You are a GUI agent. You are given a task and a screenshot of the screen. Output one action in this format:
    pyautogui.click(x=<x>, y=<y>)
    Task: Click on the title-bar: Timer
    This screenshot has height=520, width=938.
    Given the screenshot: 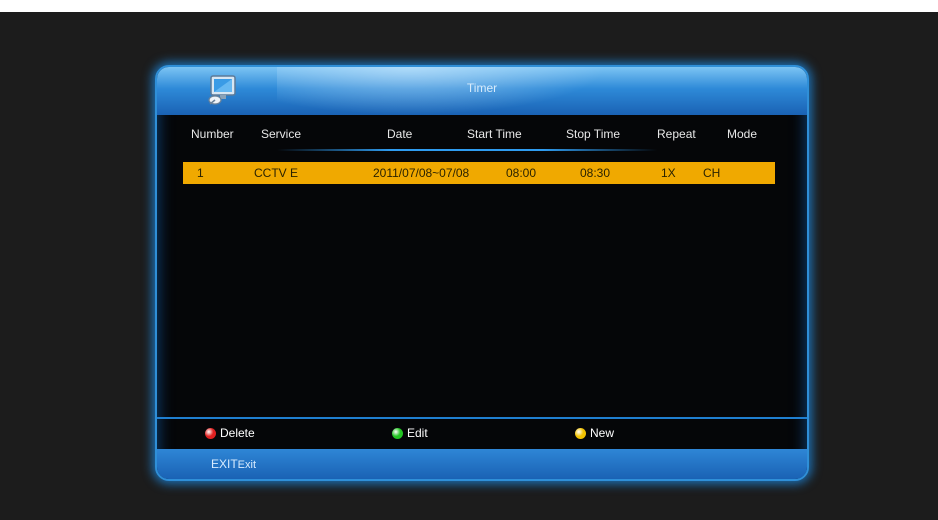 What is the action you would take?
    pyautogui.click(x=482, y=91)
    